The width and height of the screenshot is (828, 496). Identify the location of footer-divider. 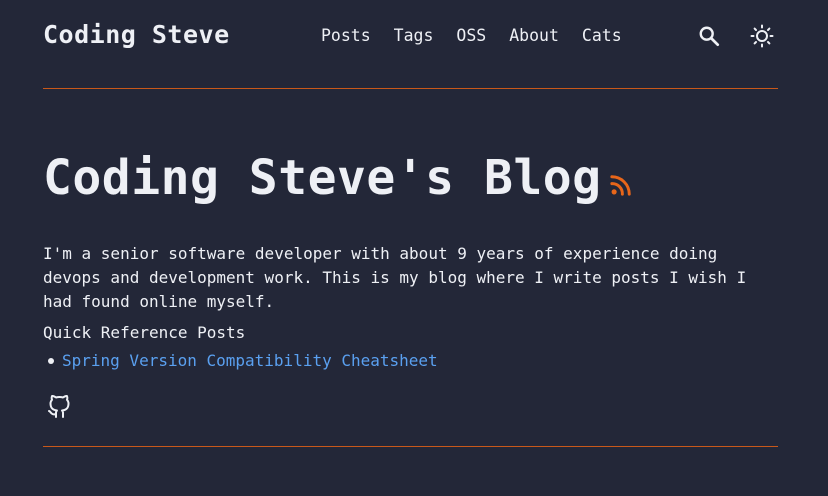
(410, 446).